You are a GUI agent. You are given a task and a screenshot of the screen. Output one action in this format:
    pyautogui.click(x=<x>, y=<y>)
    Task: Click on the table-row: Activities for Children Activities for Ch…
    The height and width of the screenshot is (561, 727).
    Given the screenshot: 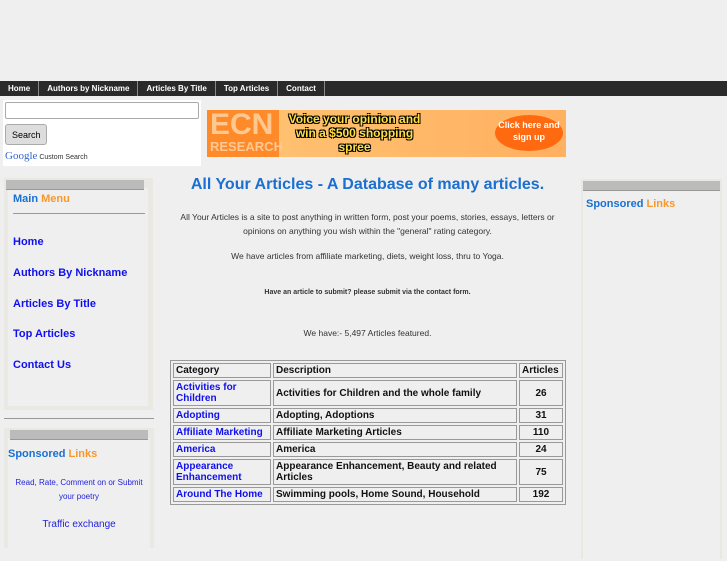 What is the action you would take?
    pyautogui.click(x=368, y=393)
    